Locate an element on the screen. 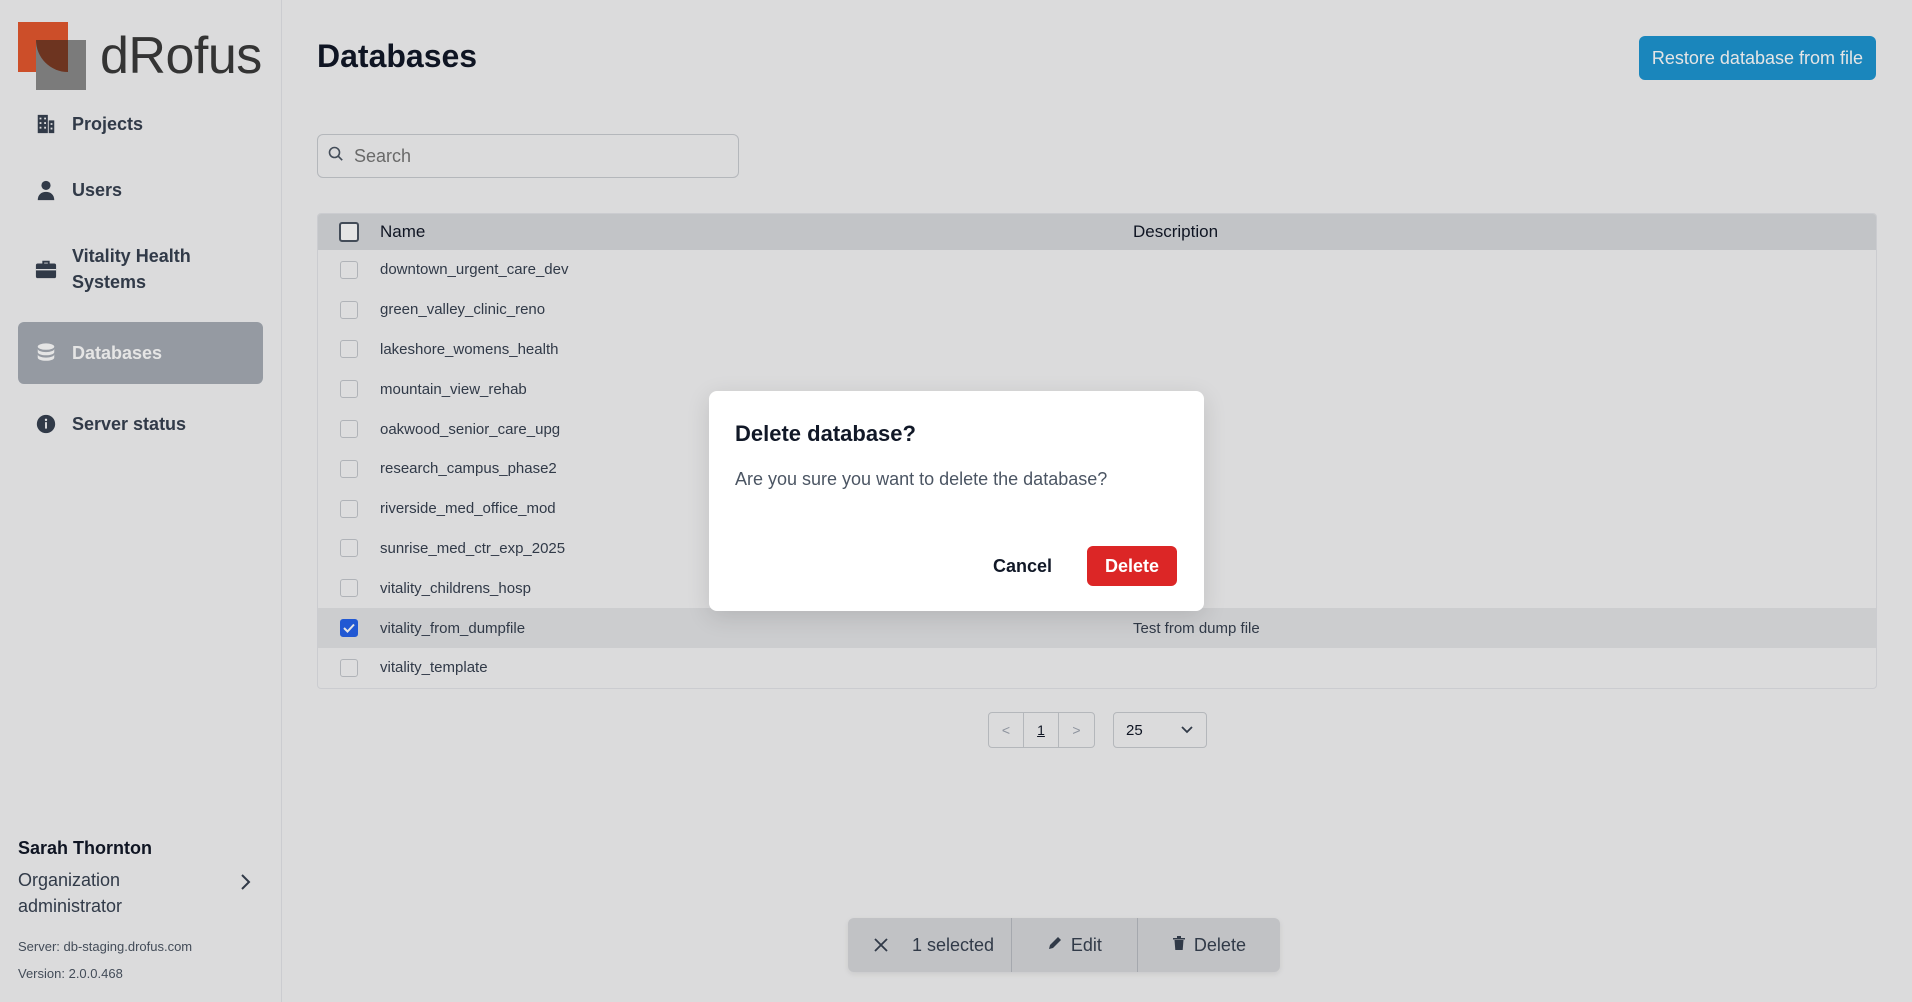 The width and height of the screenshot is (1912, 1002). confirm-delete-button: Delete is located at coordinates (1132, 566).